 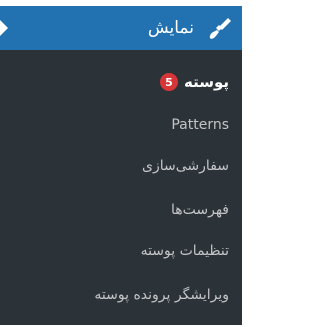 I want to click on submenu-item-patterns: Patterns, so click(x=200, y=125).